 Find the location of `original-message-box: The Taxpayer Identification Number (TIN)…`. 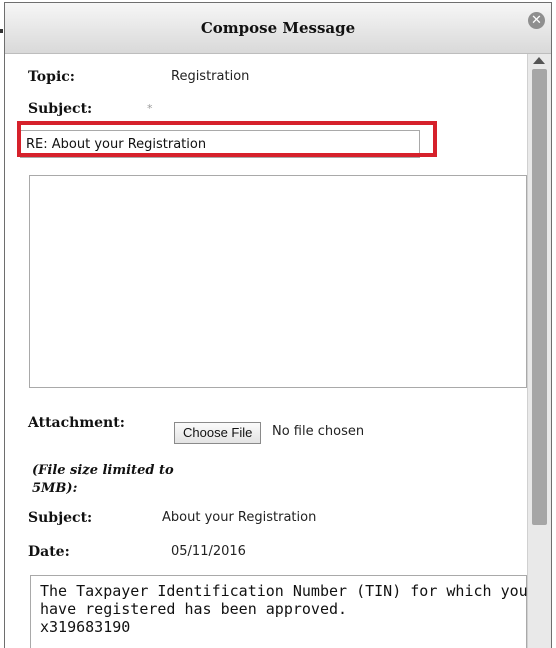

original-message-box: The Taxpayer Identification Number (TIN)… is located at coordinates (279, 611).